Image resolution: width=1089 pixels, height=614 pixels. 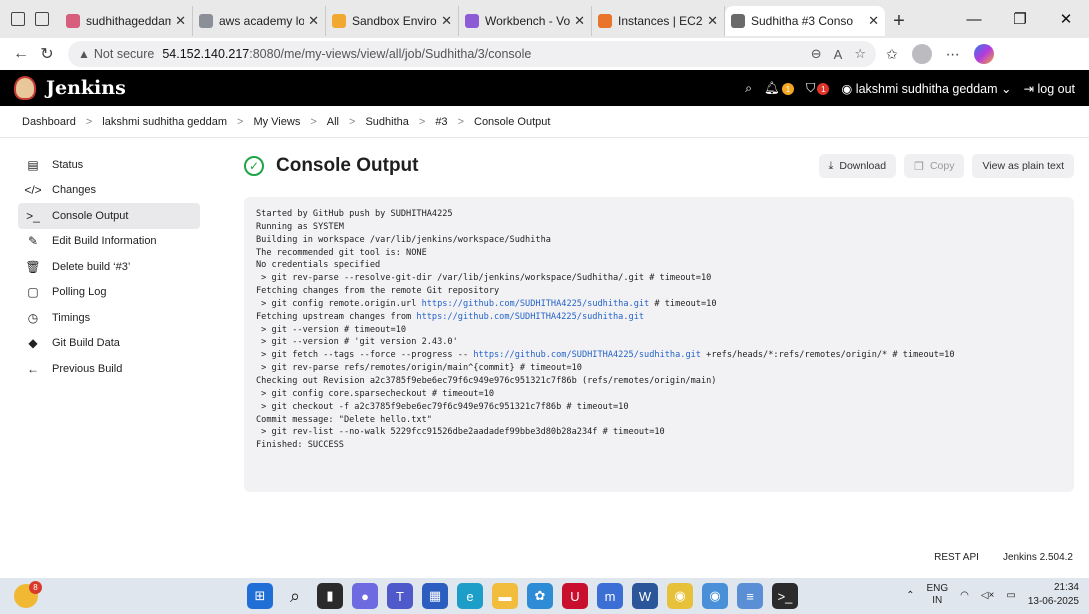 I want to click on breadcrumb-item: Dashboard, so click(x=49, y=122).